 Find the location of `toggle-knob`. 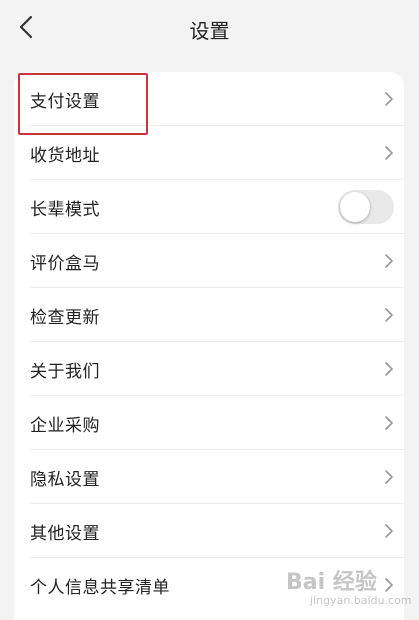

toggle-knob is located at coordinates (355, 207).